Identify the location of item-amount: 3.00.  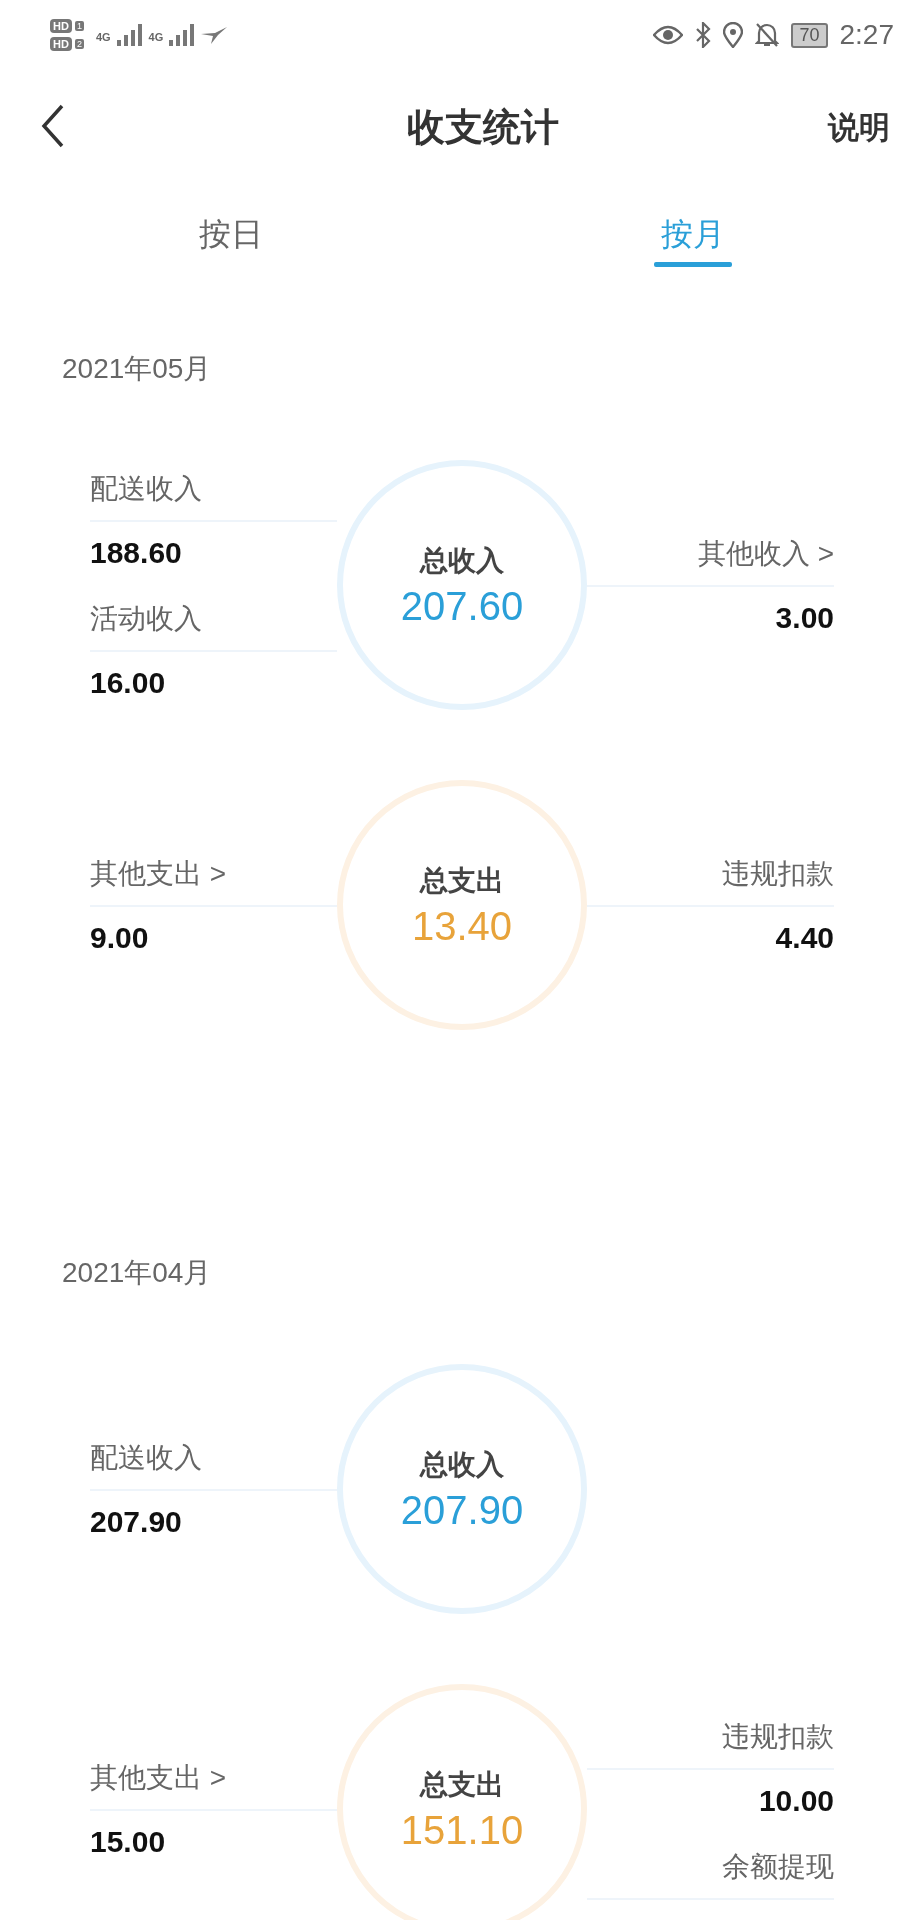
(804, 618).